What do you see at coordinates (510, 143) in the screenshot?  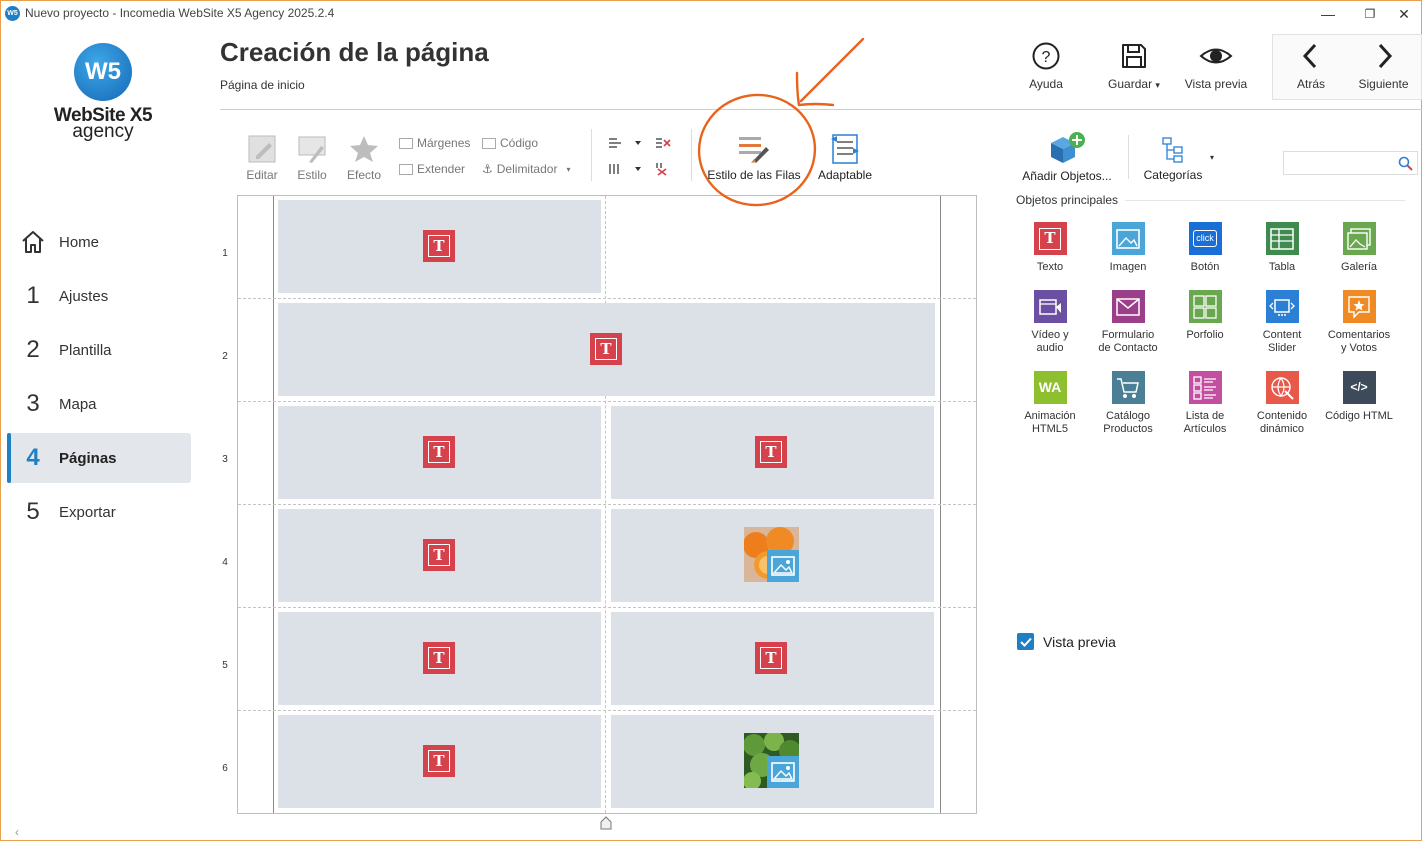 I see `code-button: Código` at bounding box center [510, 143].